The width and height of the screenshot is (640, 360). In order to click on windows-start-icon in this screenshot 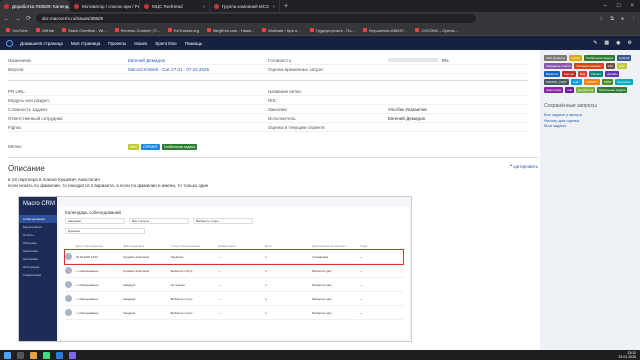, I will do `click(7, 355)`.